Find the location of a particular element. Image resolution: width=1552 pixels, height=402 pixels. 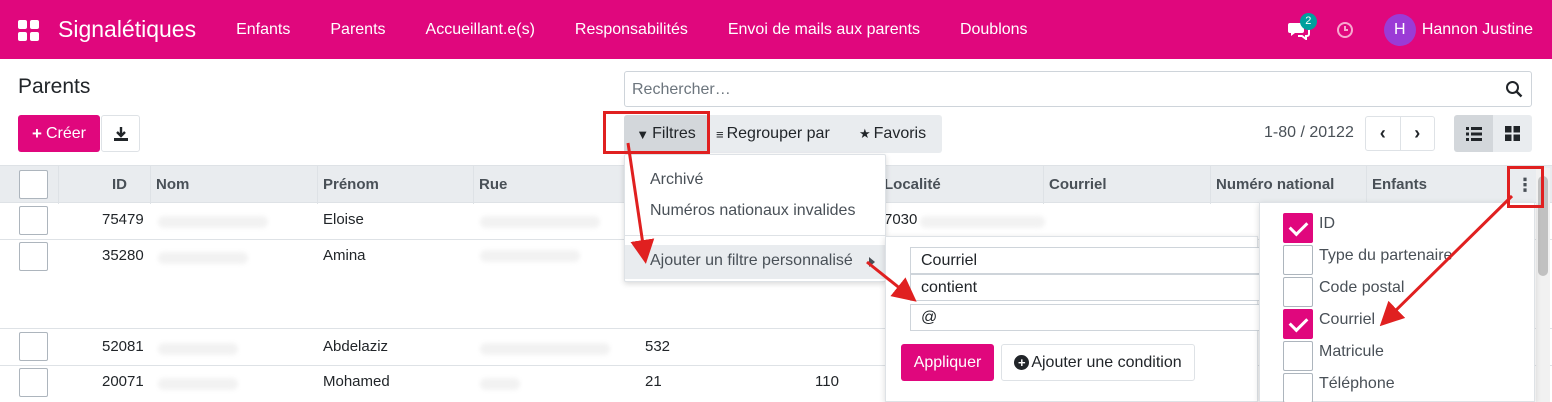

download-button is located at coordinates (120, 133).